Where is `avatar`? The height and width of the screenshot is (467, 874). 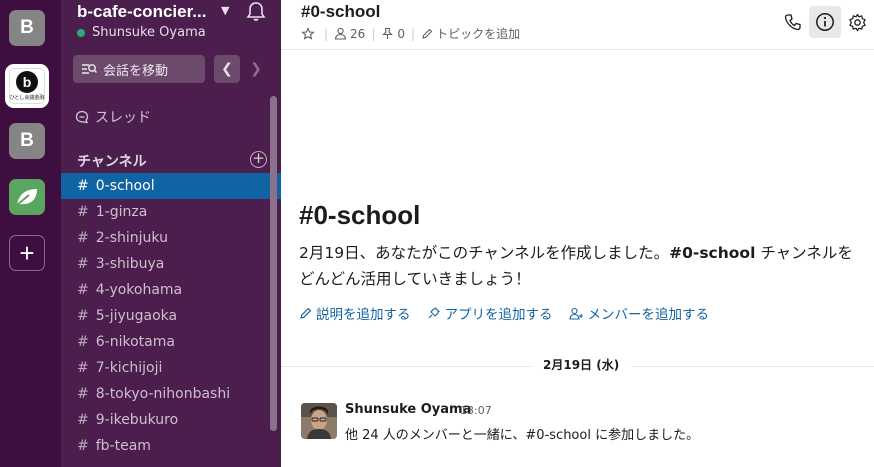
avatar is located at coordinates (319, 421).